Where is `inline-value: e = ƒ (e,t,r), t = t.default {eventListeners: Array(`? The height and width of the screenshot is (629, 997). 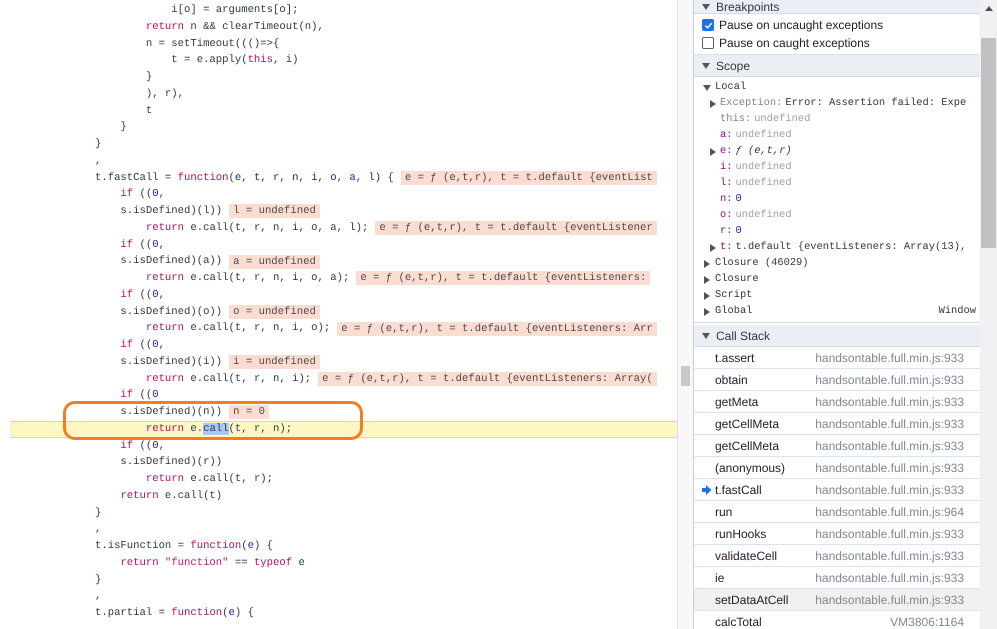 inline-value: e = ƒ (e,t,r), t = t.default {eventListeners: Array( is located at coordinates (487, 379).